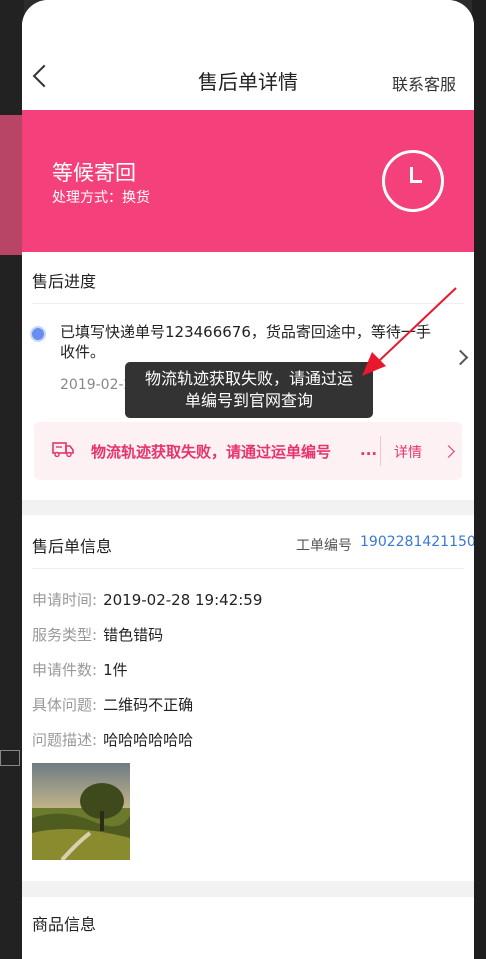 This screenshot has height=959, width=486. I want to click on detail-link: 详情, so click(408, 452).